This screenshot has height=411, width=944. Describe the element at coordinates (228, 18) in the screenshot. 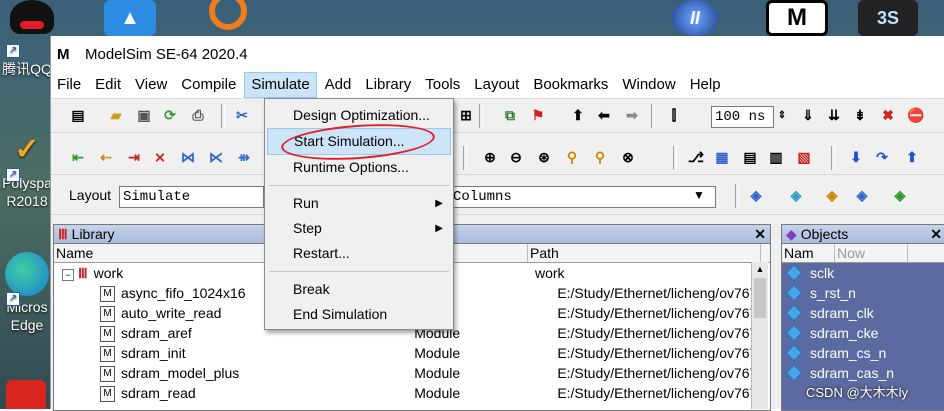

I see `orange-app-icon` at that location.